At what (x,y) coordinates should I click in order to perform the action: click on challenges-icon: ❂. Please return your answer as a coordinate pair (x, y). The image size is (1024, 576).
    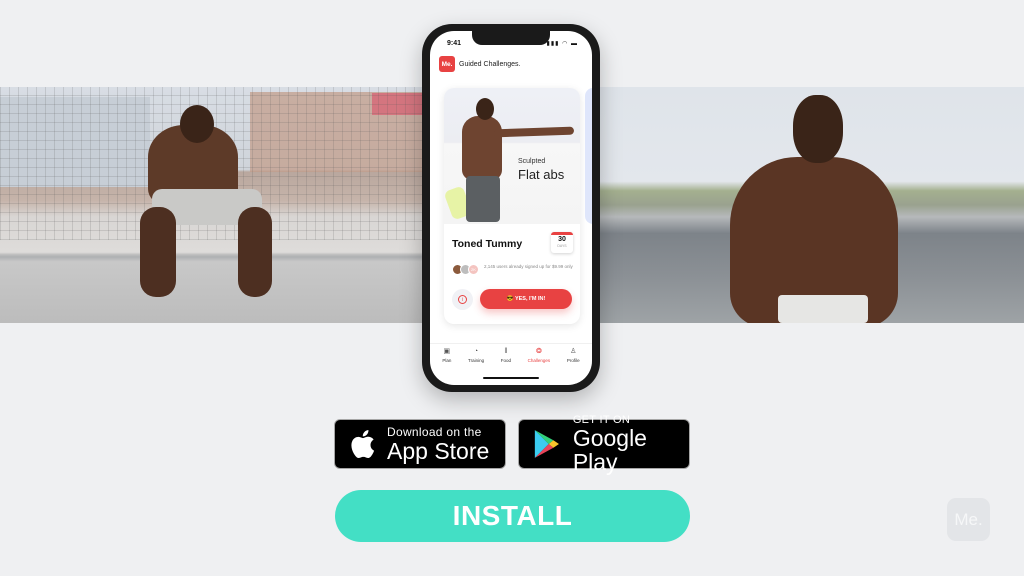
    Looking at the image, I should click on (538, 351).